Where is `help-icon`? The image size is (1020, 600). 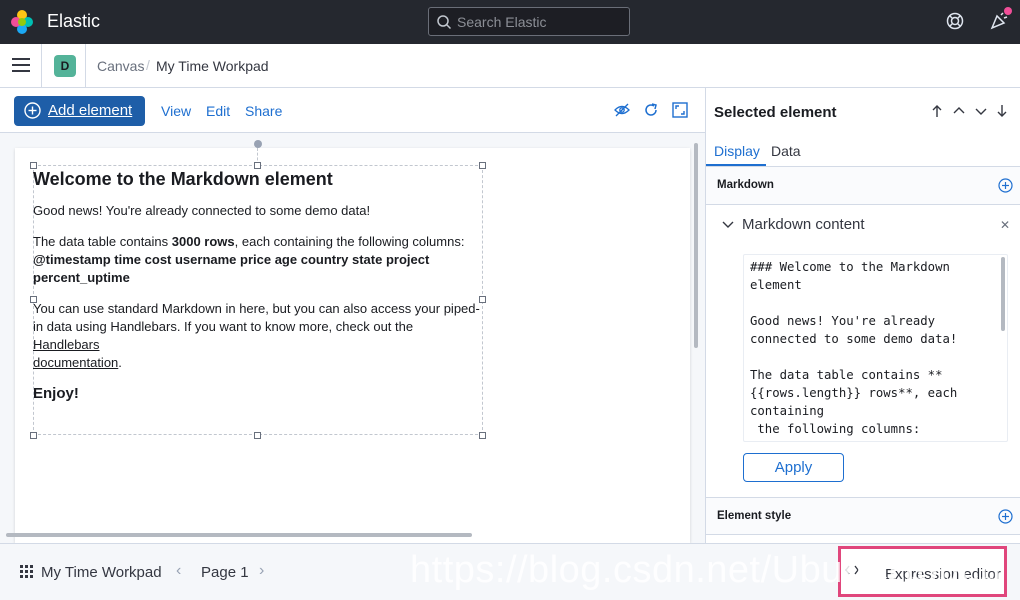 help-icon is located at coordinates (955, 21).